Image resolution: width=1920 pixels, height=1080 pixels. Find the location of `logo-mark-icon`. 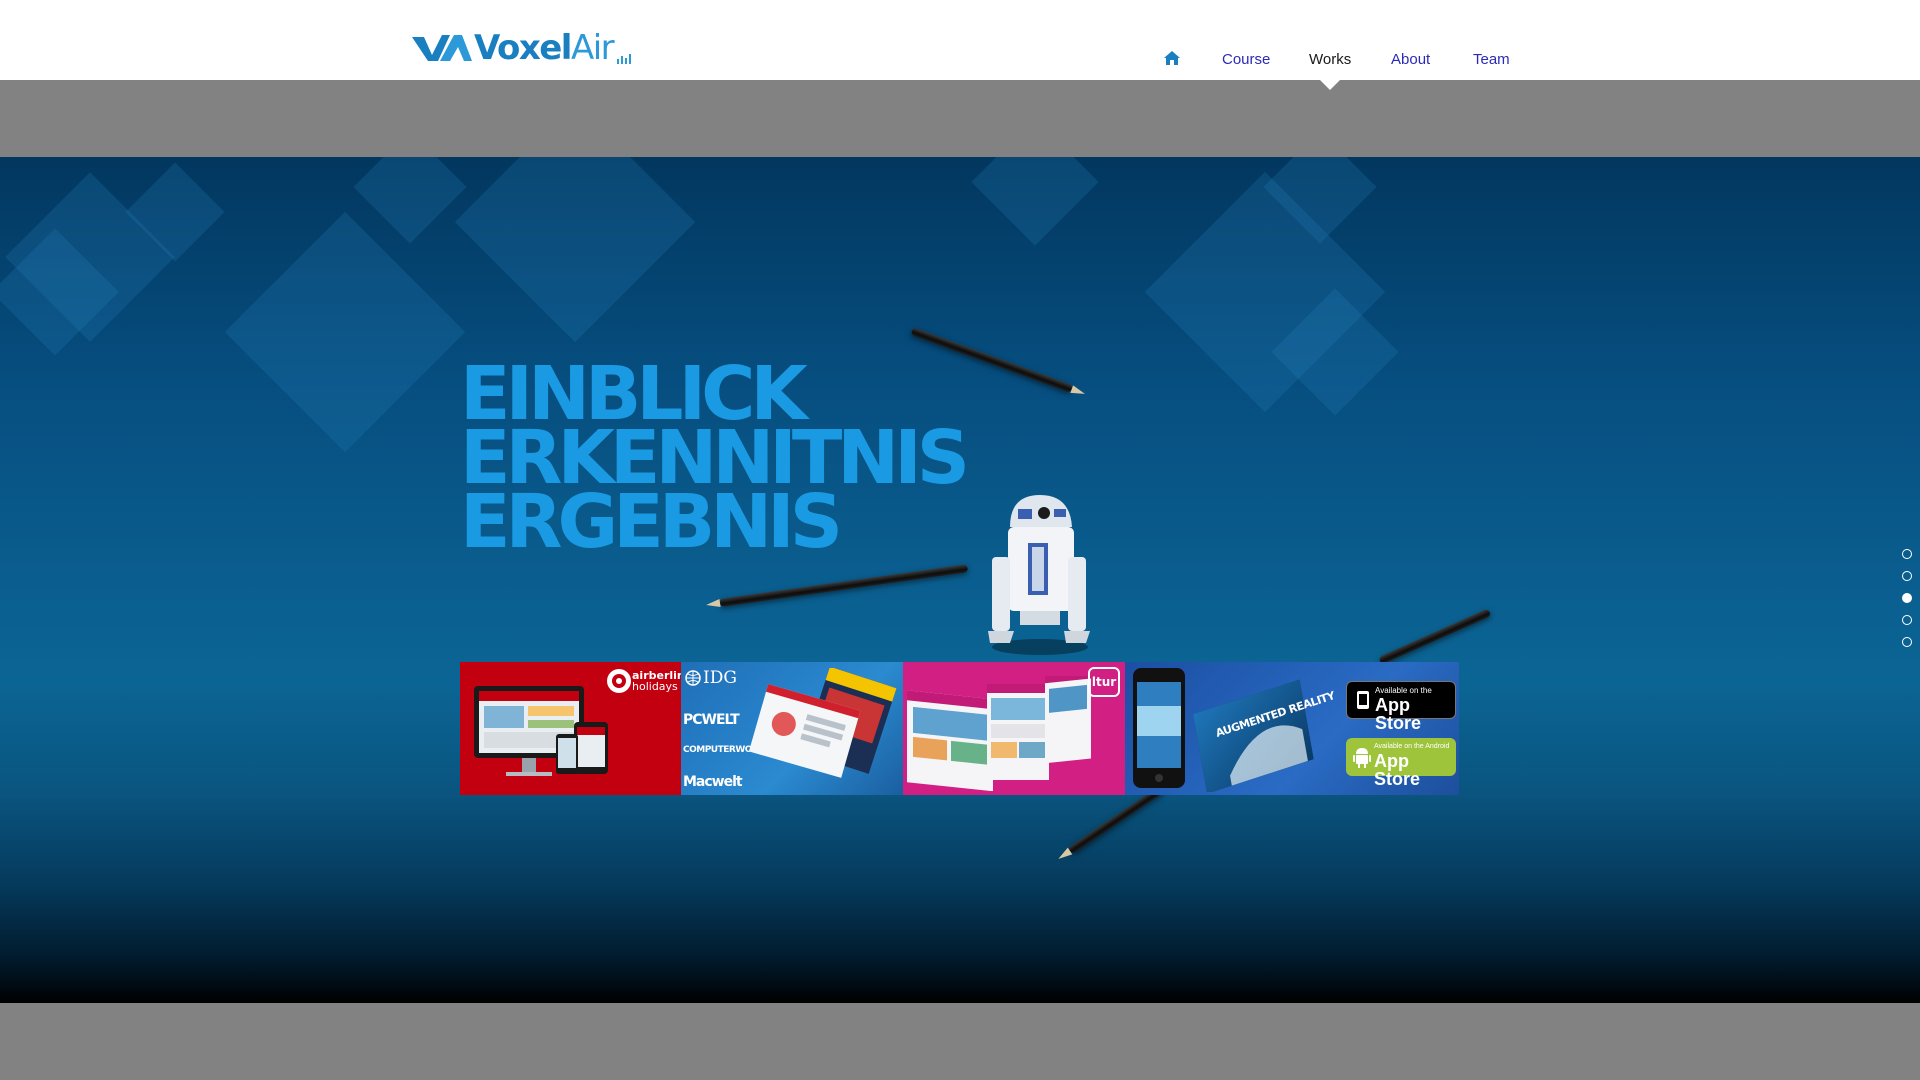

logo-mark-icon is located at coordinates (442, 48).